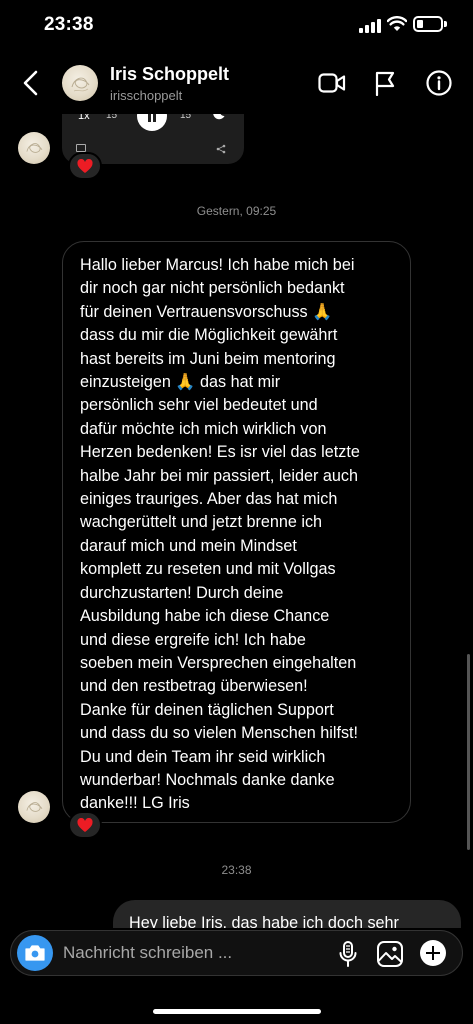  I want to click on info-icon, so click(439, 83).